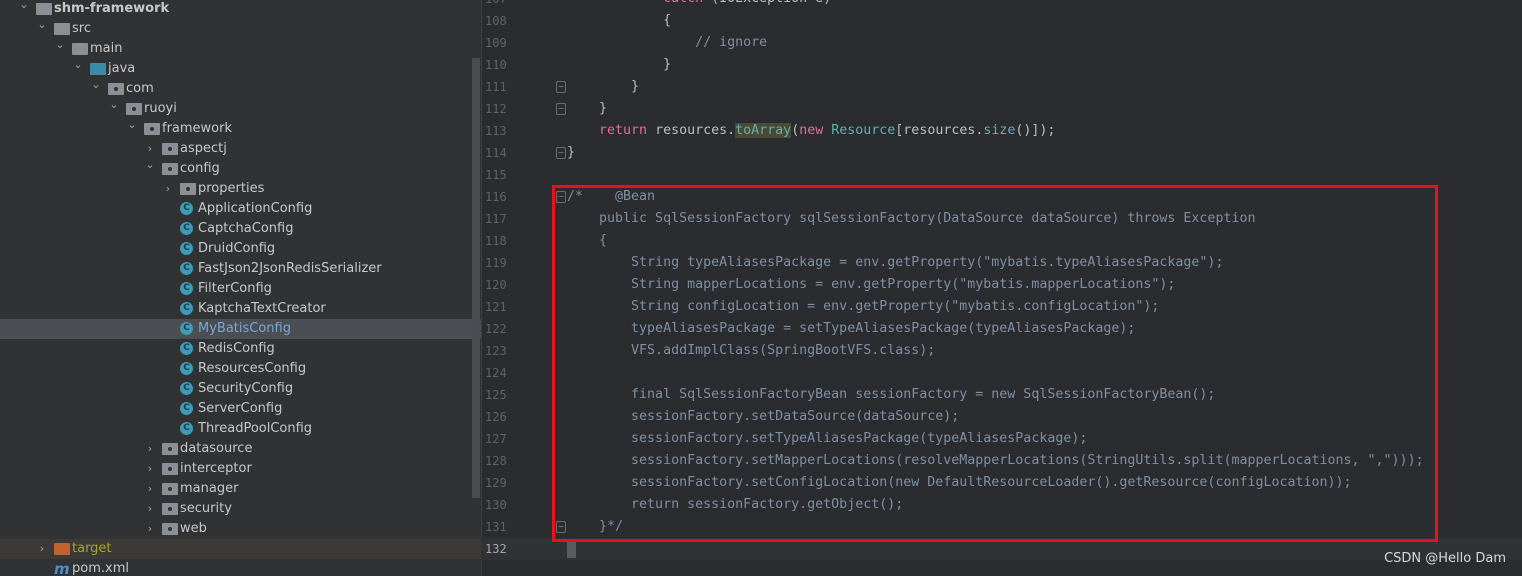 This screenshot has height=576, width=1522. Describe the element at coordinates (763, 130) in the screenshot. I see `code-token: toArray` at that location.